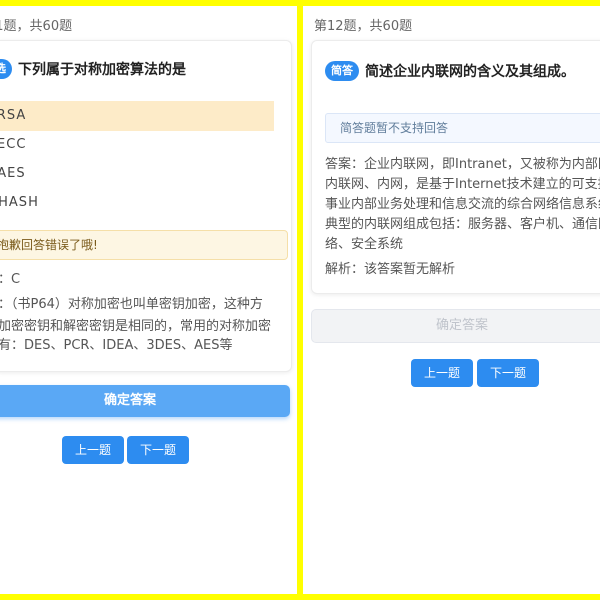 The image size is (600, 600). Describe the element at coordinates (13, 173) in the screenshot. I see `option-label: C.AES` at that location.